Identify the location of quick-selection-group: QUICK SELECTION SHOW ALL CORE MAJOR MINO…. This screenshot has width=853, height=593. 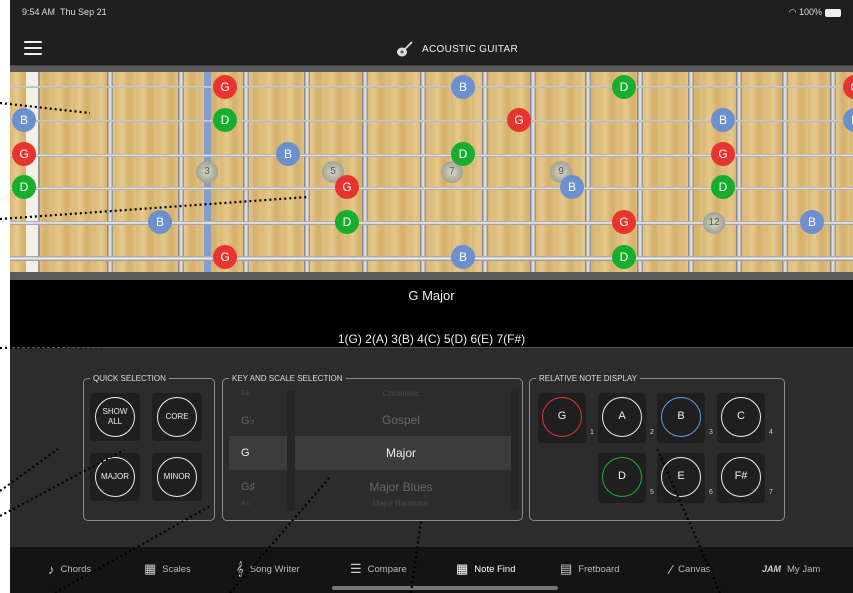
(149, 447).